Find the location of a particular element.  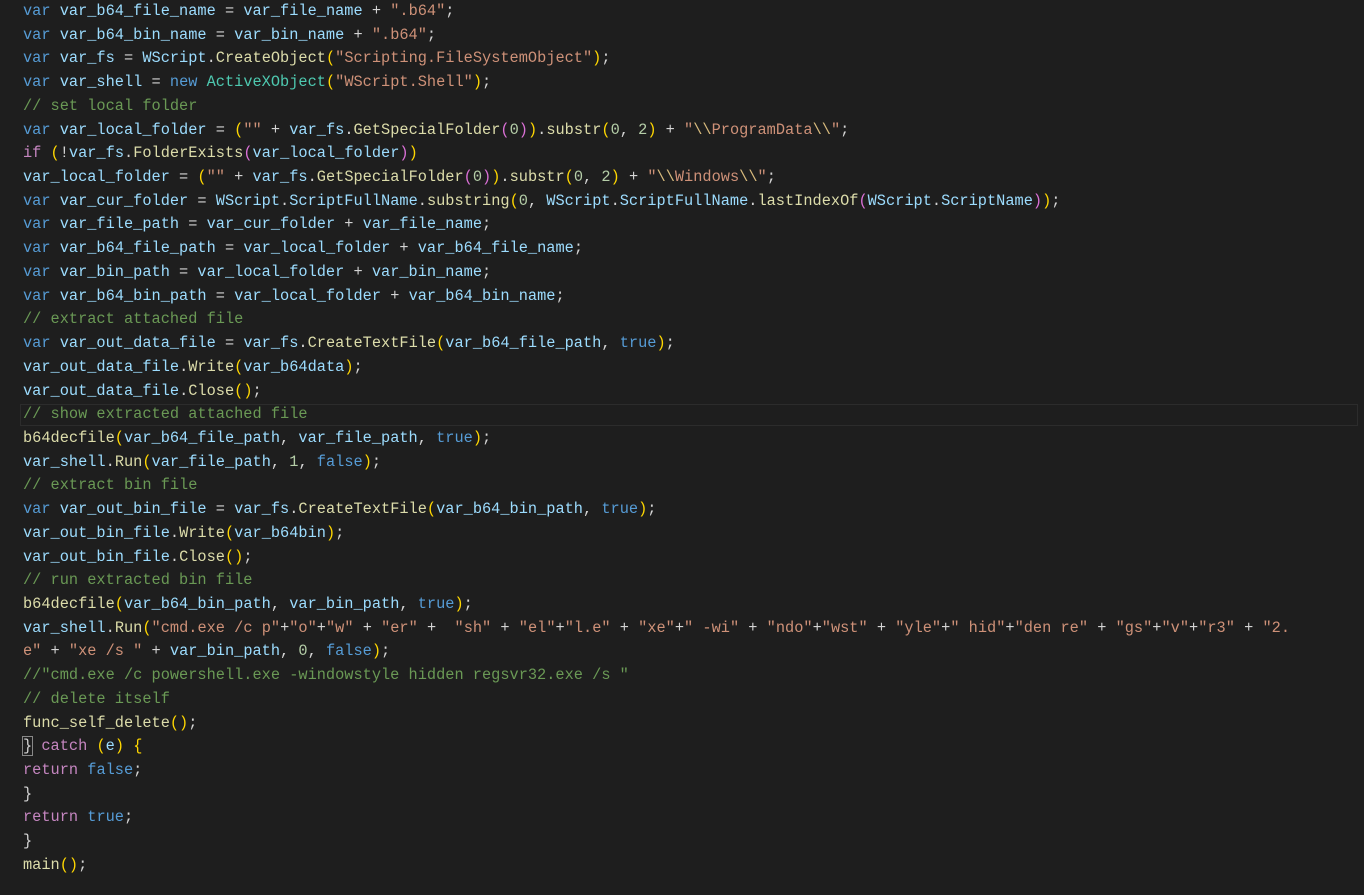

code-token: { is located at coordinates (138, 746).